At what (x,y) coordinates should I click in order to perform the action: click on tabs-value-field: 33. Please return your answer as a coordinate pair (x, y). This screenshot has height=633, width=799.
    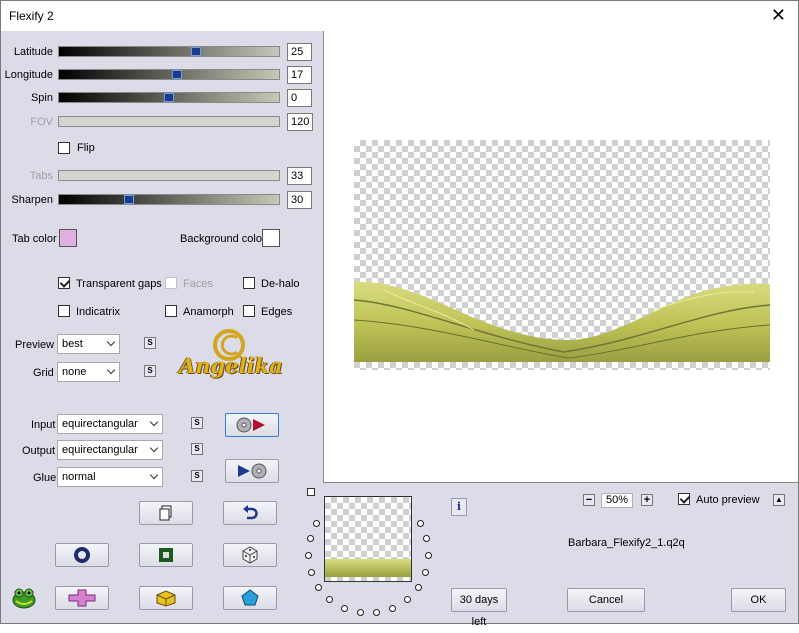
    Looking at the image, I should click on (299, 176).